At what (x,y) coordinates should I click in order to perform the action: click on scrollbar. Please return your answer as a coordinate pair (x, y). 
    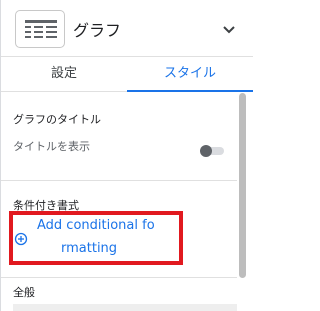
    Looking at the image, I should click on (244, 202).